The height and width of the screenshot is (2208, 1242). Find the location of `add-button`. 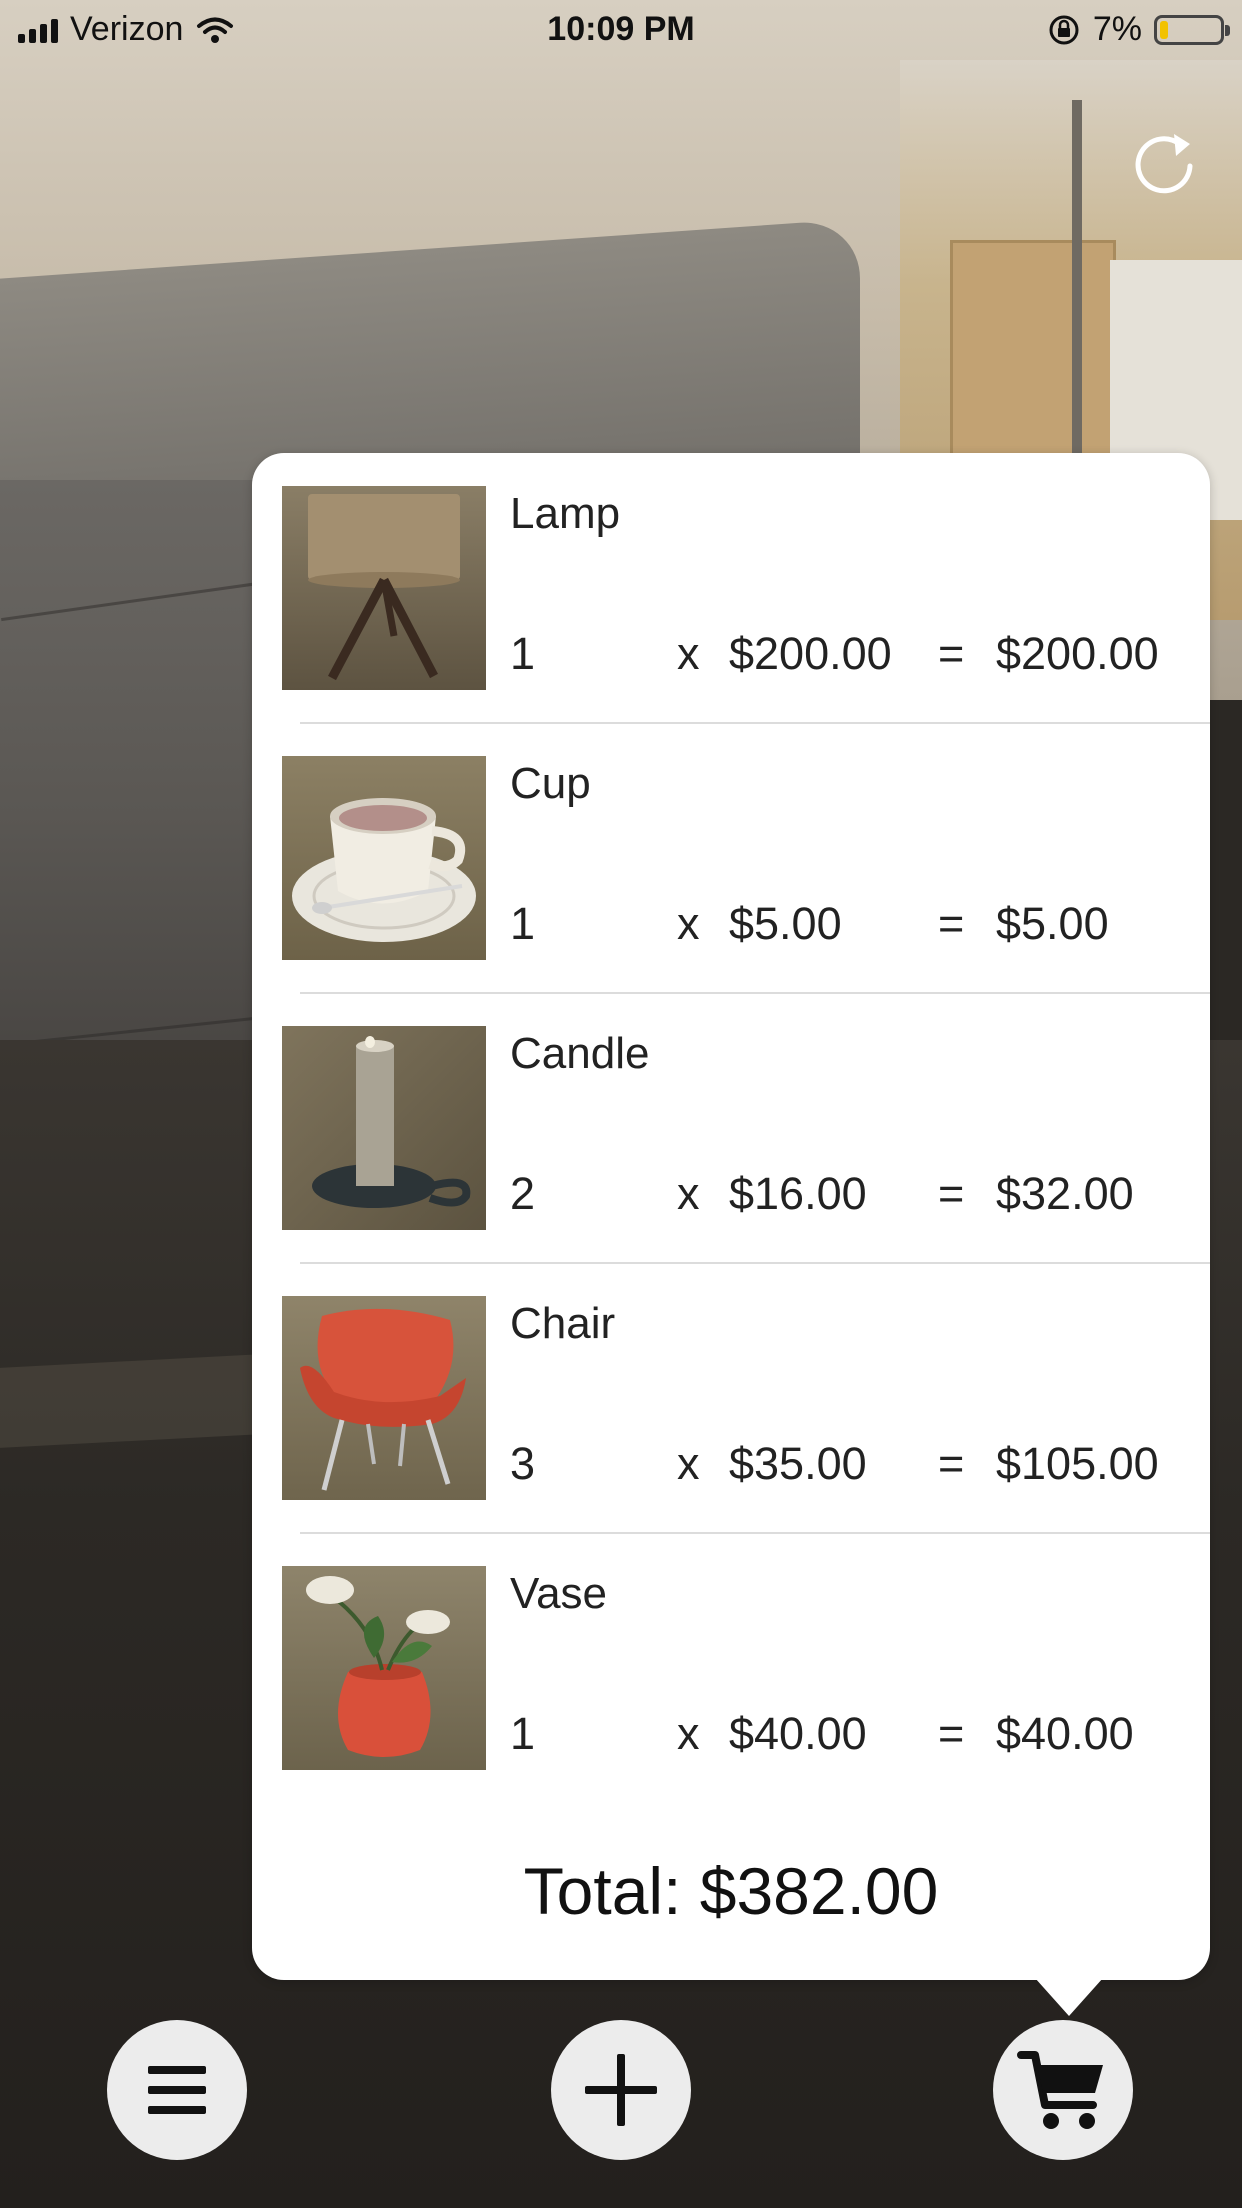

add-button is located at coordinates (621, 2090).